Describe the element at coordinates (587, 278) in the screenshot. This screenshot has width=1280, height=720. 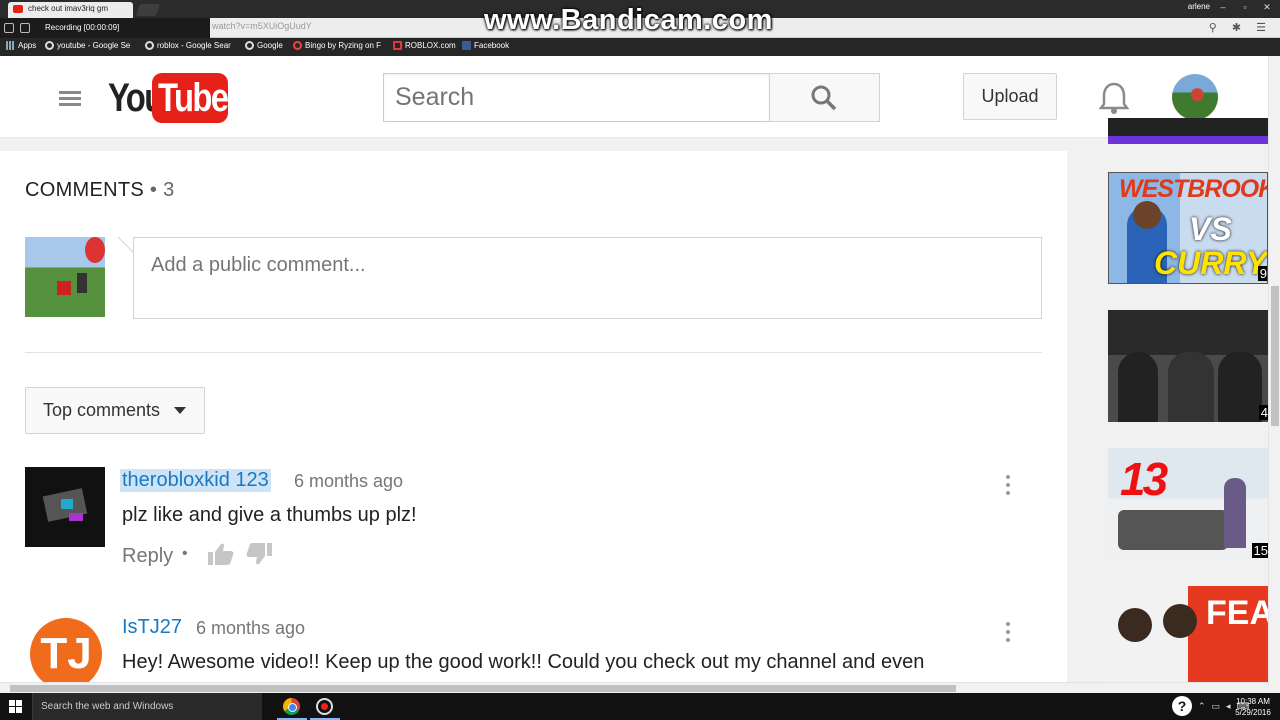
I see `add-comment-input` at that location.